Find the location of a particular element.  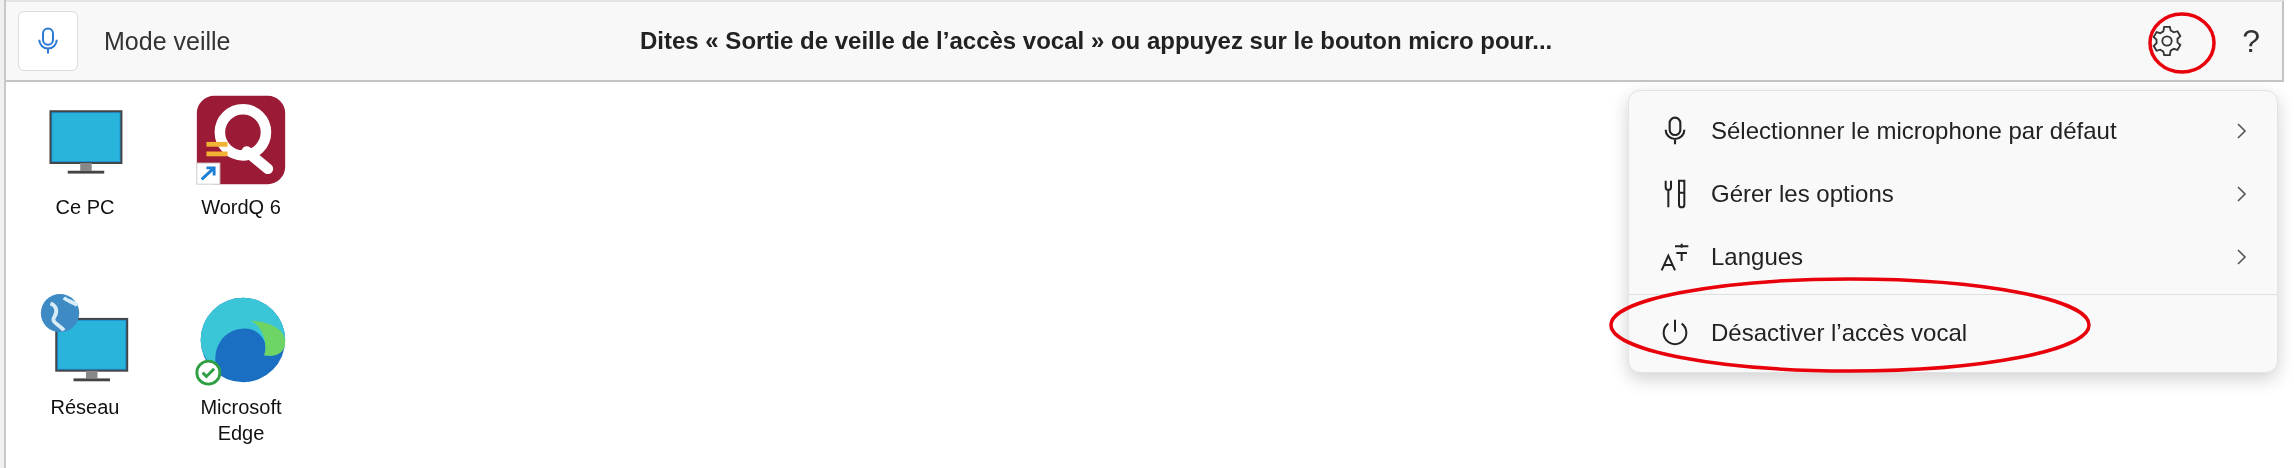

menu-item: Gérer les options is located at coordinates (1953, 193).